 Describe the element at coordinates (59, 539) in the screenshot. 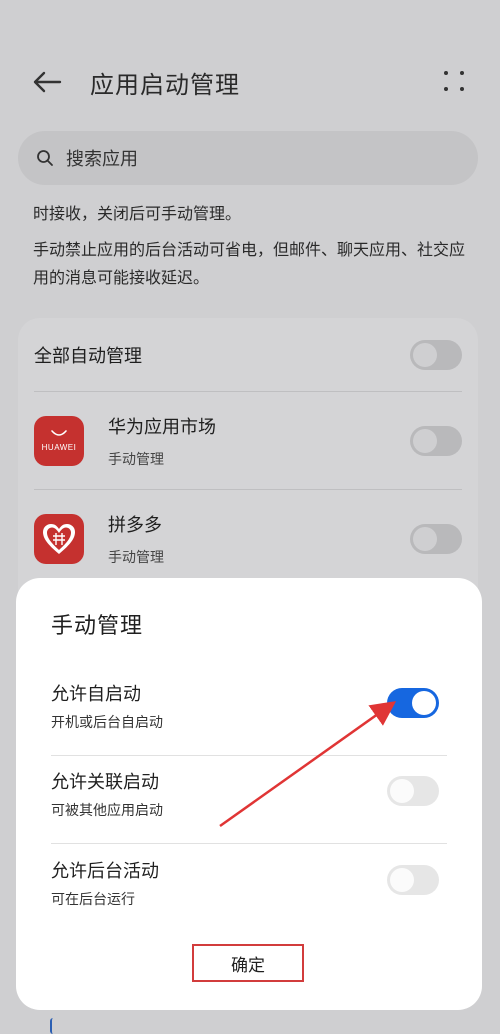

I see `pinduoduo-icon` at that location.